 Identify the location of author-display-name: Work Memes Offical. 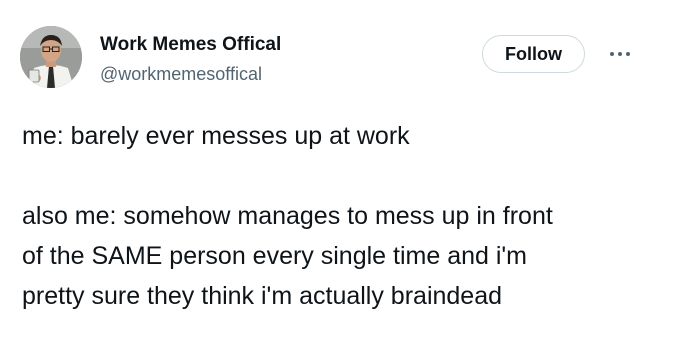
(190, 45).